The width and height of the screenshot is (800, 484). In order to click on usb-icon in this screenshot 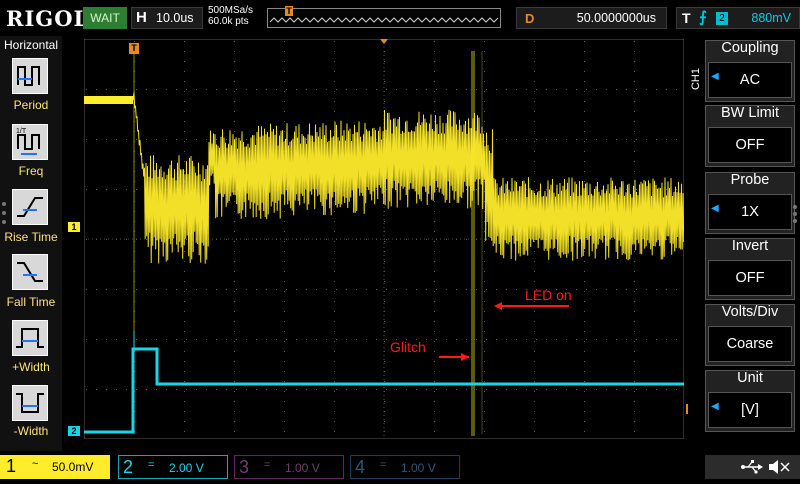, I will do `click(752, 467)`.